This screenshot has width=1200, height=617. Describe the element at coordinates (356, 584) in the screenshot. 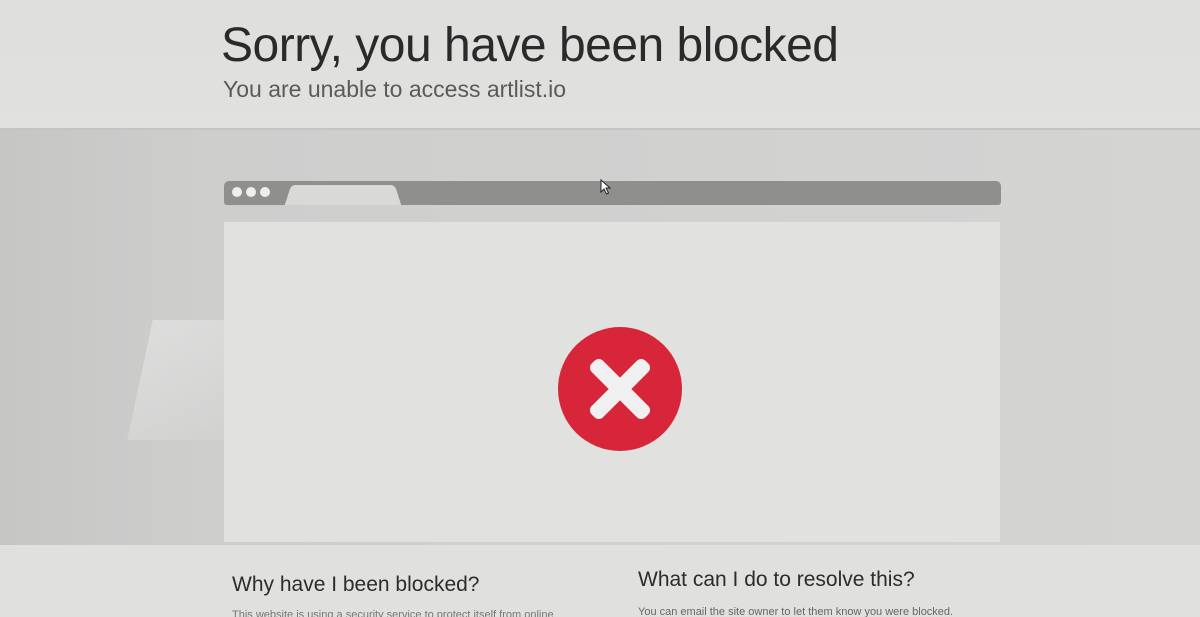

I see `why-blocked-heading: Why have I been blocked?` at that location.